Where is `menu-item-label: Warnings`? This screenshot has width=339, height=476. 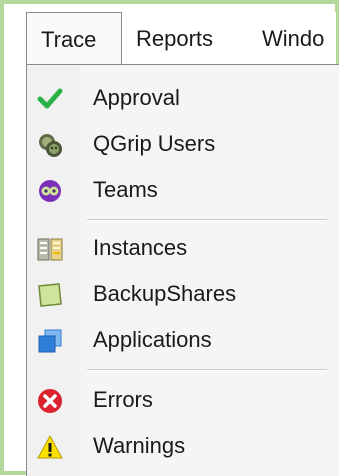
menu-item-label: Warnings is located at coordinates (139, 445).